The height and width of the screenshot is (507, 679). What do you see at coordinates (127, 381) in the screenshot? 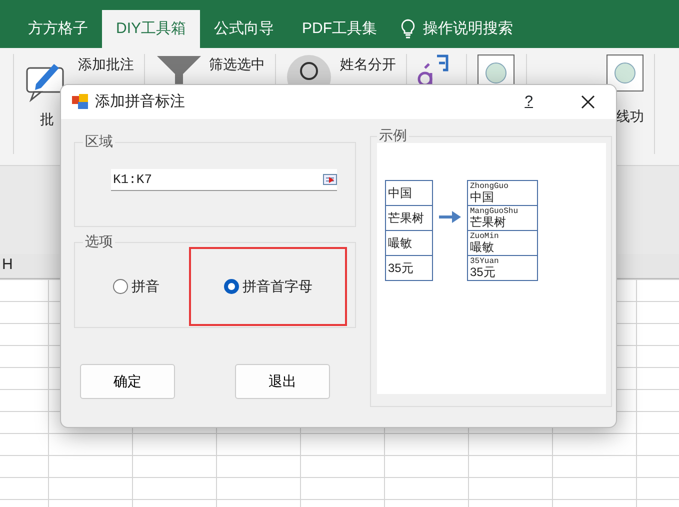
I see `dialog-button: 确定` at bounding box center [127, 381].